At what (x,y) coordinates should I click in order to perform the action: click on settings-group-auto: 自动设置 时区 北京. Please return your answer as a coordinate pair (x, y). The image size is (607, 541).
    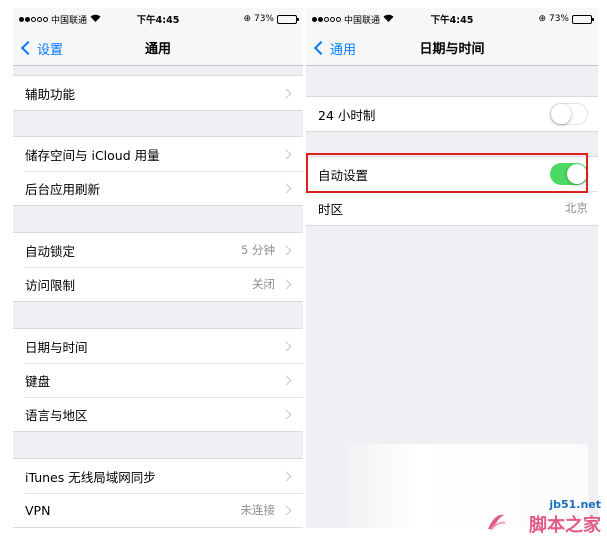
    Looking at the image, I should click on (452, 191).